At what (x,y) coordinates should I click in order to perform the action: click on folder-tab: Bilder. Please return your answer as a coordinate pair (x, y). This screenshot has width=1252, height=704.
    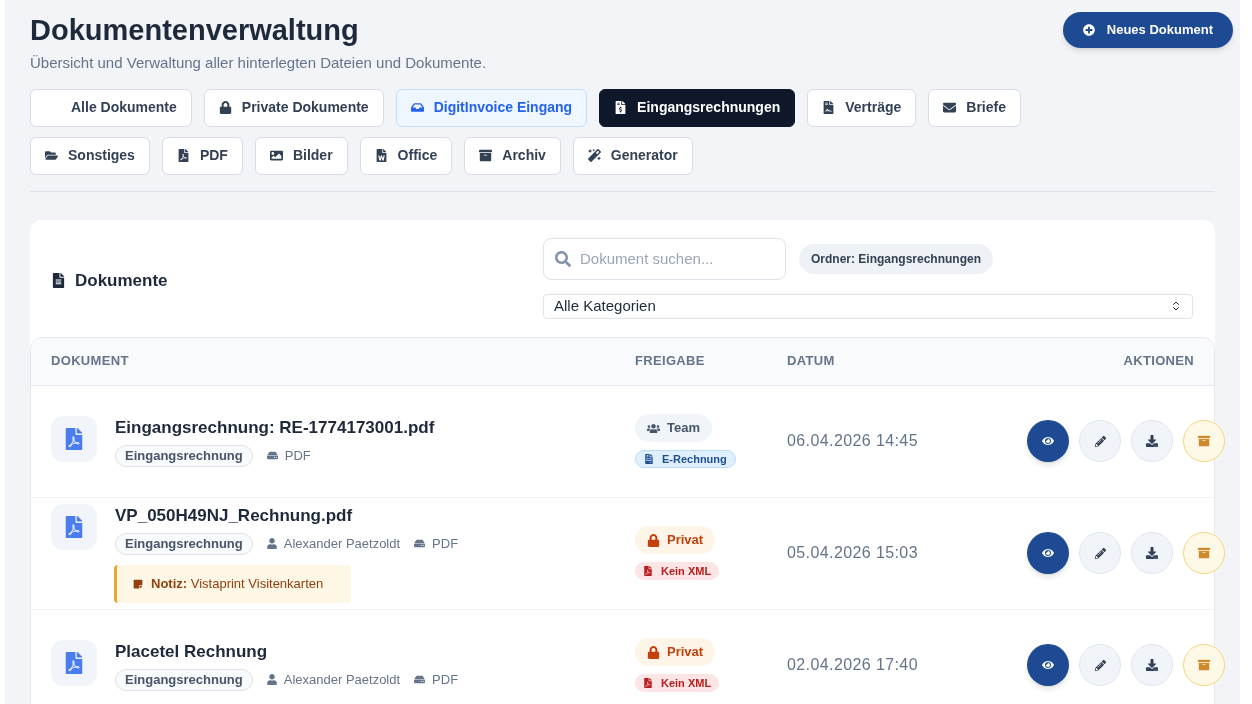
    Looking at the image, I should click on (301, 155).